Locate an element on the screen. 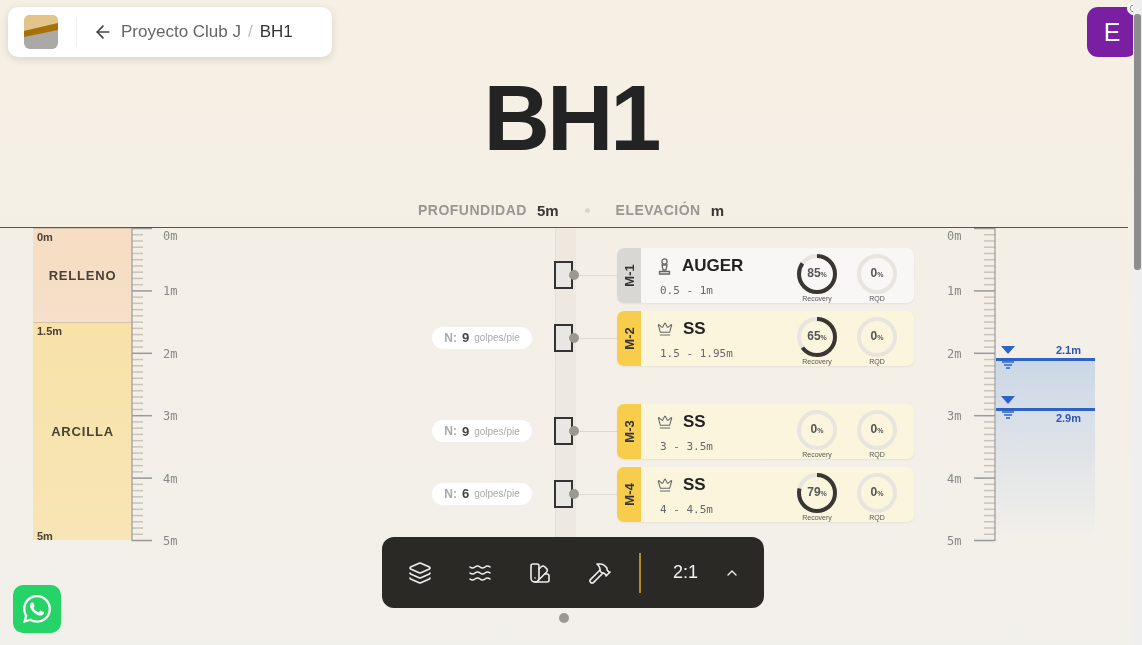  hammer-icon is located at coordinates (600, 572).